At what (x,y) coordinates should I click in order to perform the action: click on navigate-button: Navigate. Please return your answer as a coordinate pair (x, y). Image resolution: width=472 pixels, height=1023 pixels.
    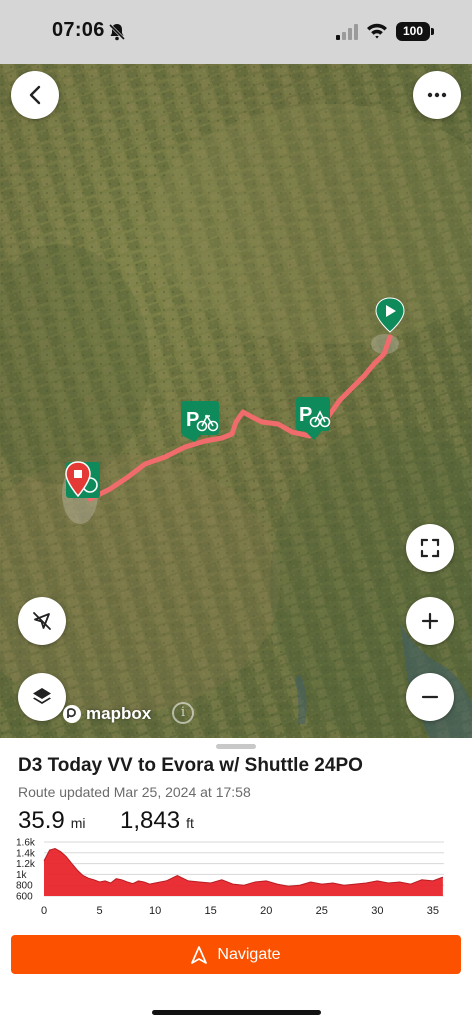
    Looking at the image, I should click on (236, 954).